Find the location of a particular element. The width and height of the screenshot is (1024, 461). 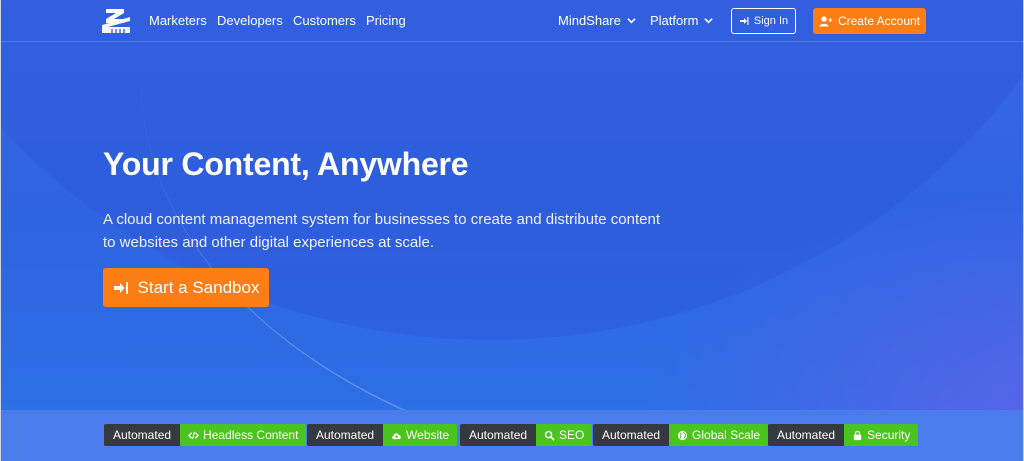

feature-badge-global-scale: Automated Global Scale is located at coordinates (681, 435).